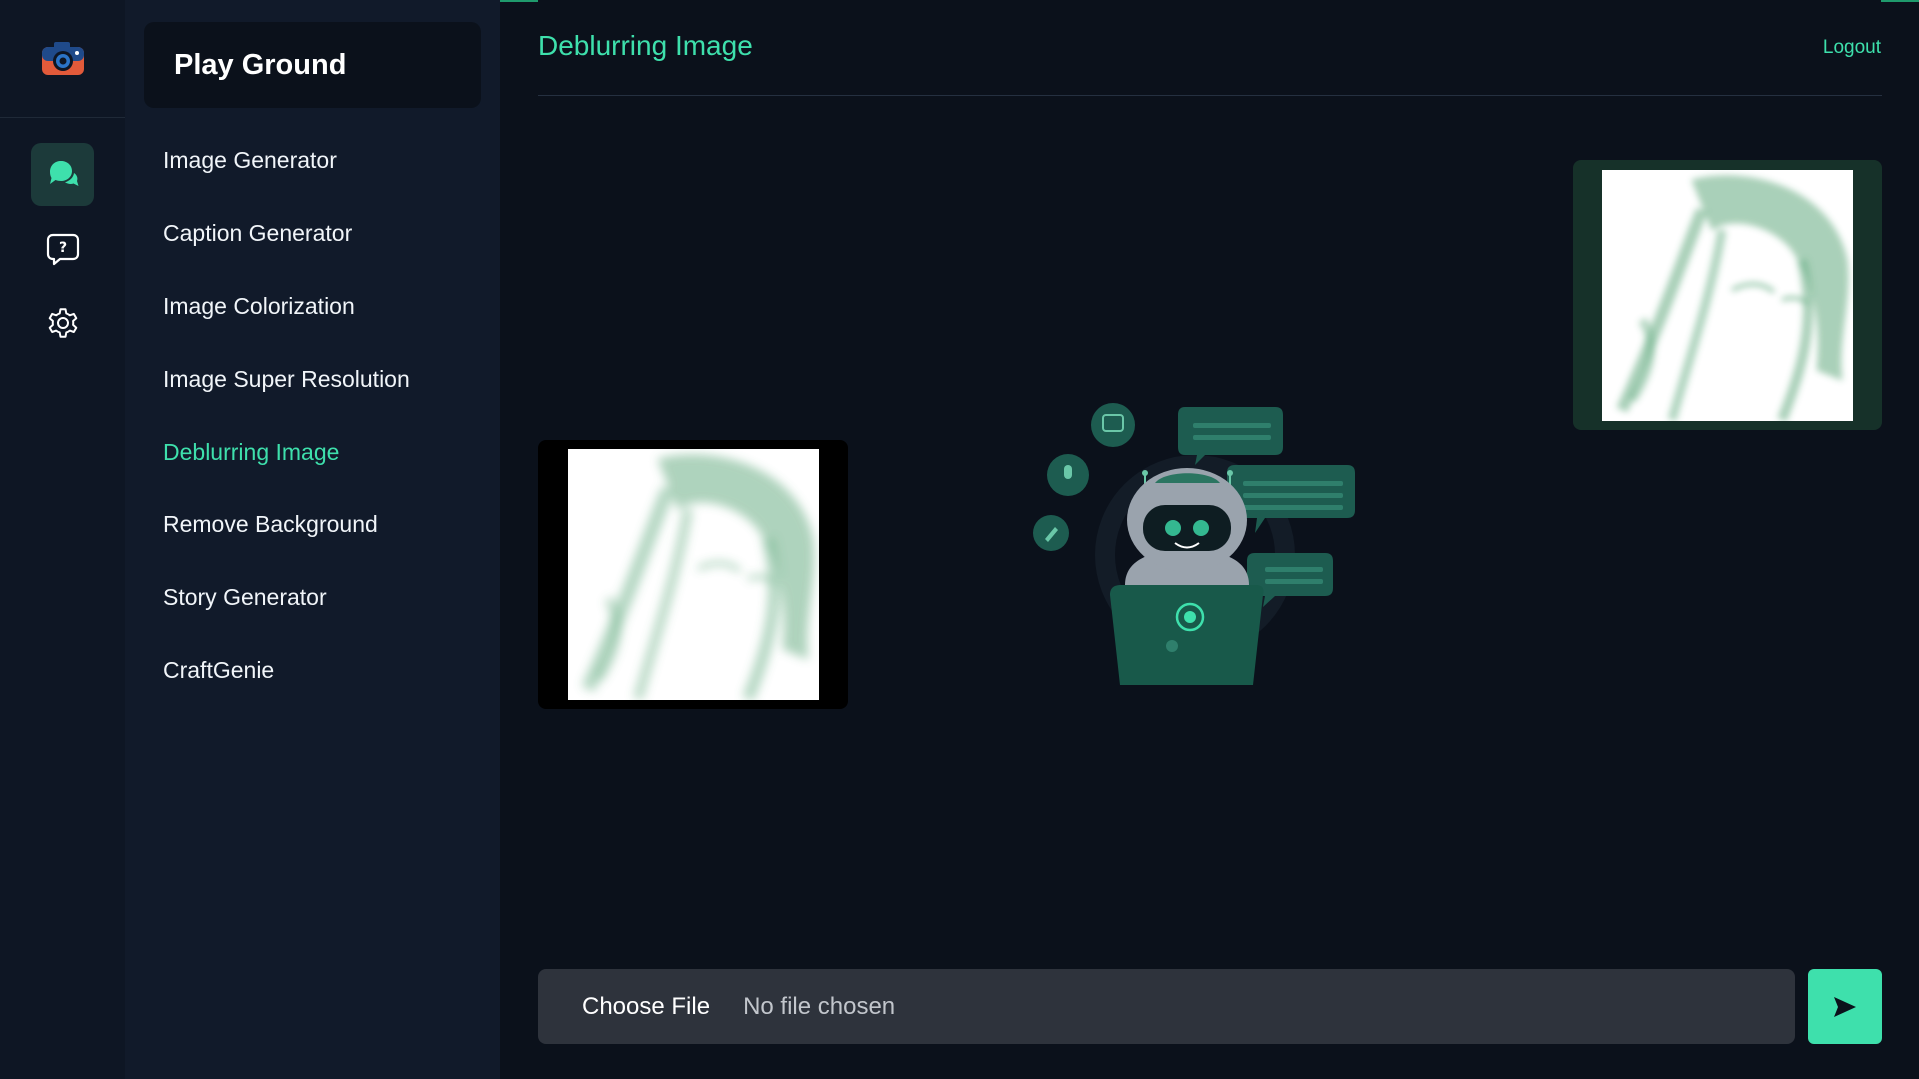  Describe the element at coordinates (645, 45) in the screenshot. I see `page-title: Deblurring Image` at that location.